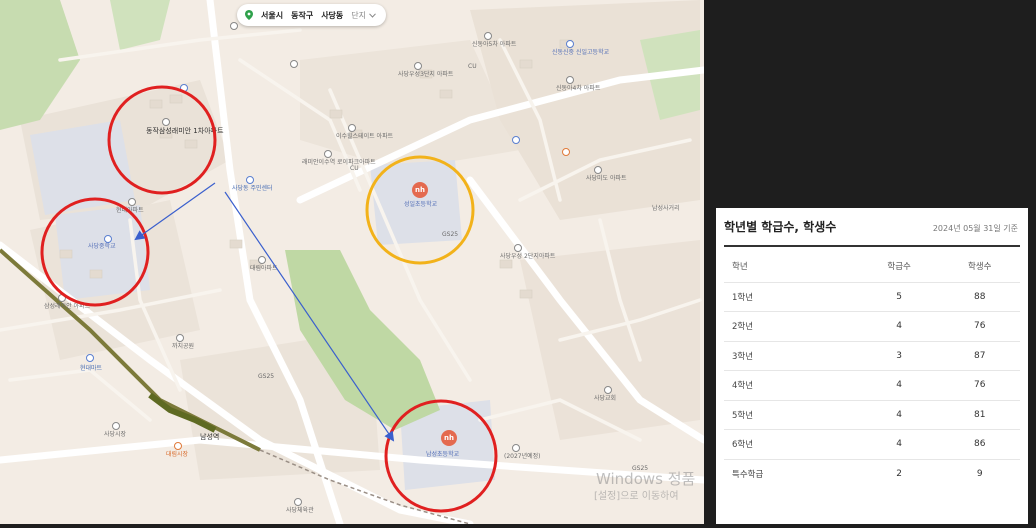 This screenshot has width=1036, height=528. Describe the element at coordinates (115, 434) in the screenshot. I see `map-label-market: 사당시장` at that location.